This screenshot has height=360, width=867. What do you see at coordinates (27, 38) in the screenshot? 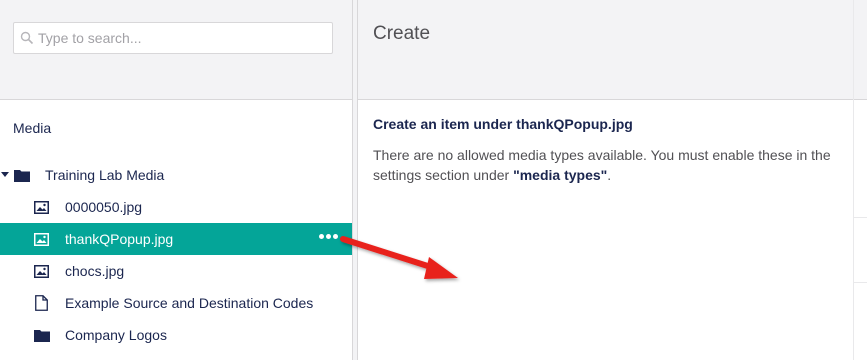
I see `search-icon` at bounding box center [27, 38].